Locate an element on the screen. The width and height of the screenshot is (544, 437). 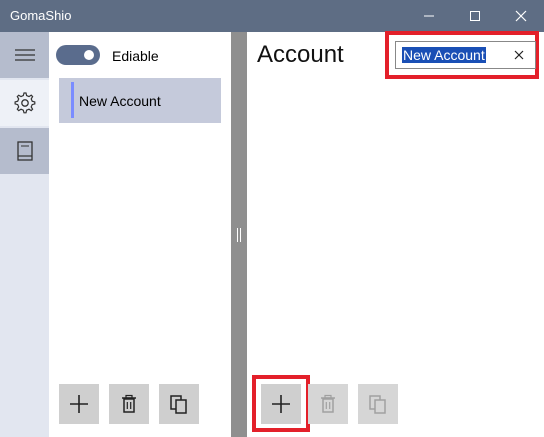
delete-account-button is located at coordinates (129, 404).